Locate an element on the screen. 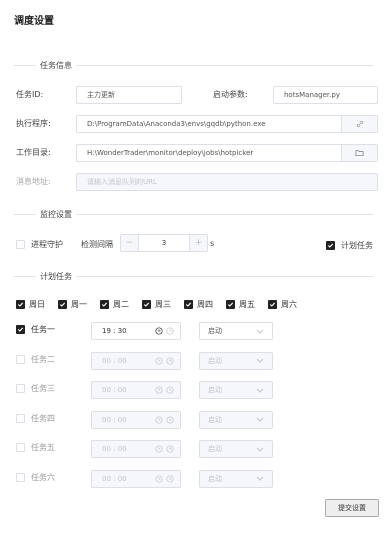 This screenshot has height=535, width=388. start-params-input: hotsManager.py is located at coordinates (325, 95).